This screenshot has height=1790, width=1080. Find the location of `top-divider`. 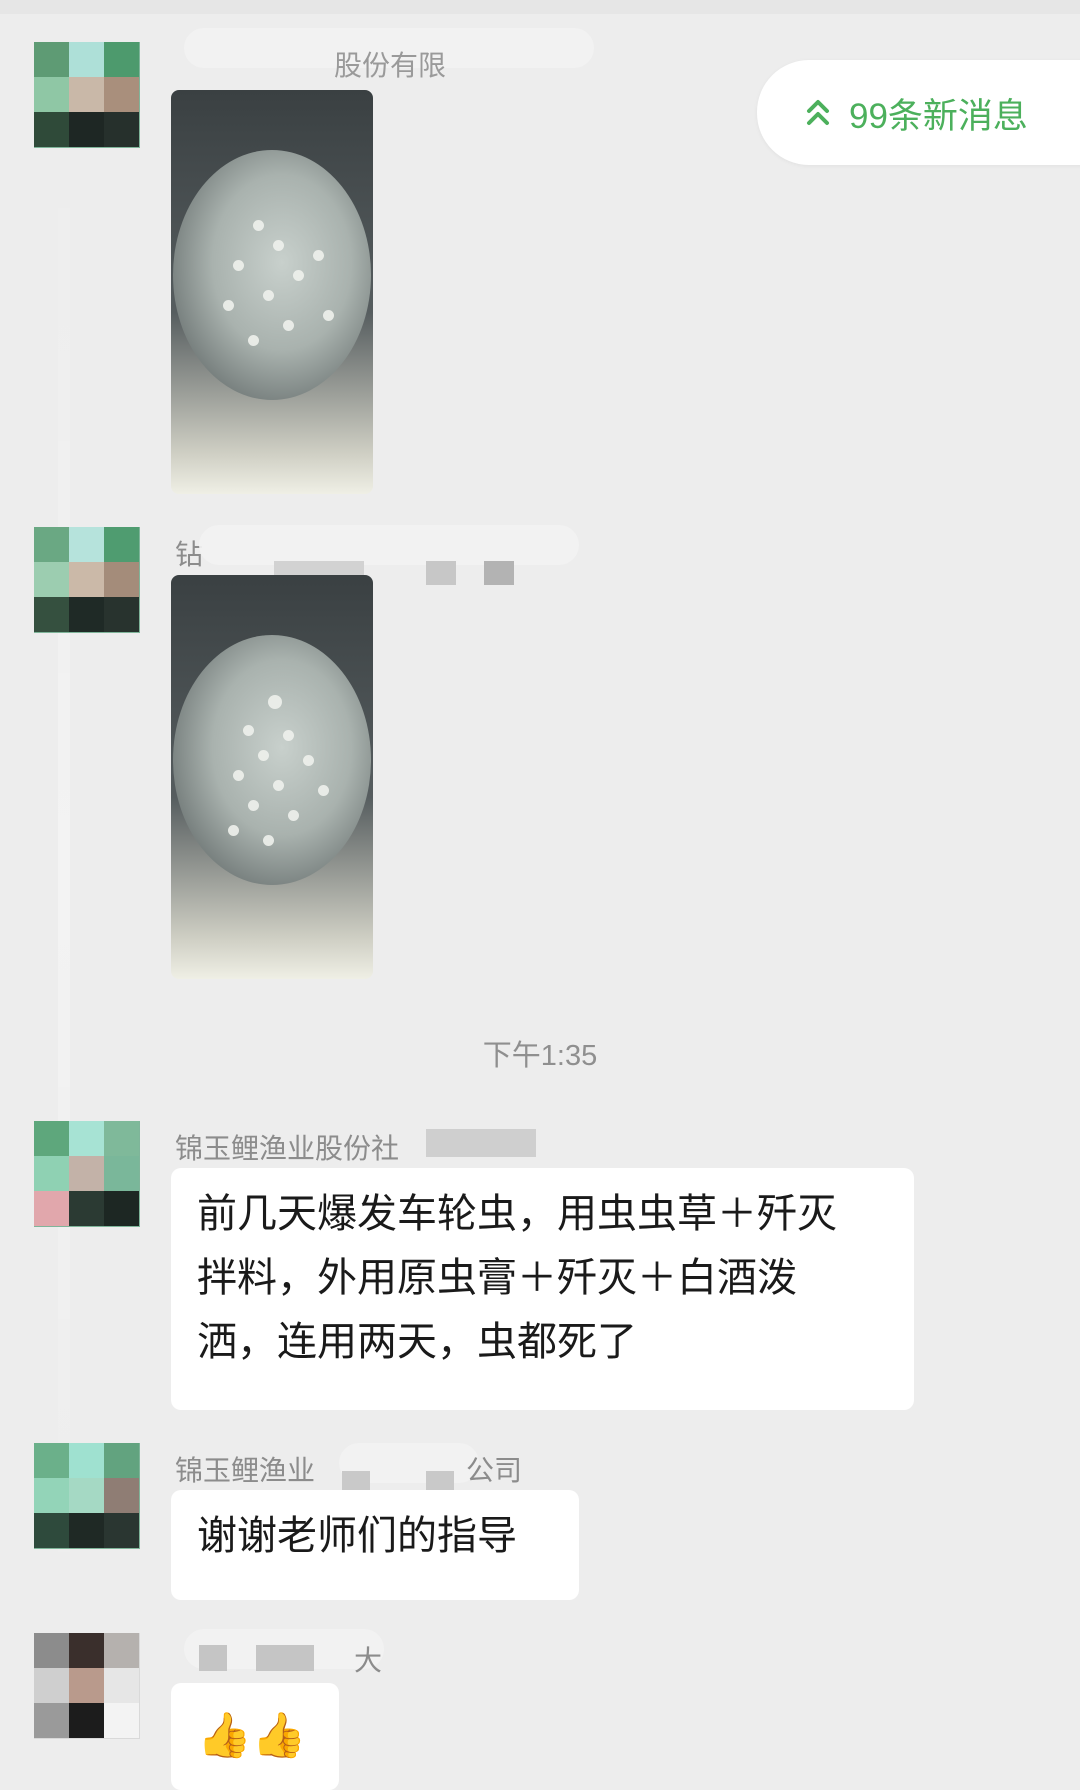

top-divider is located at coordinates (540, 7).